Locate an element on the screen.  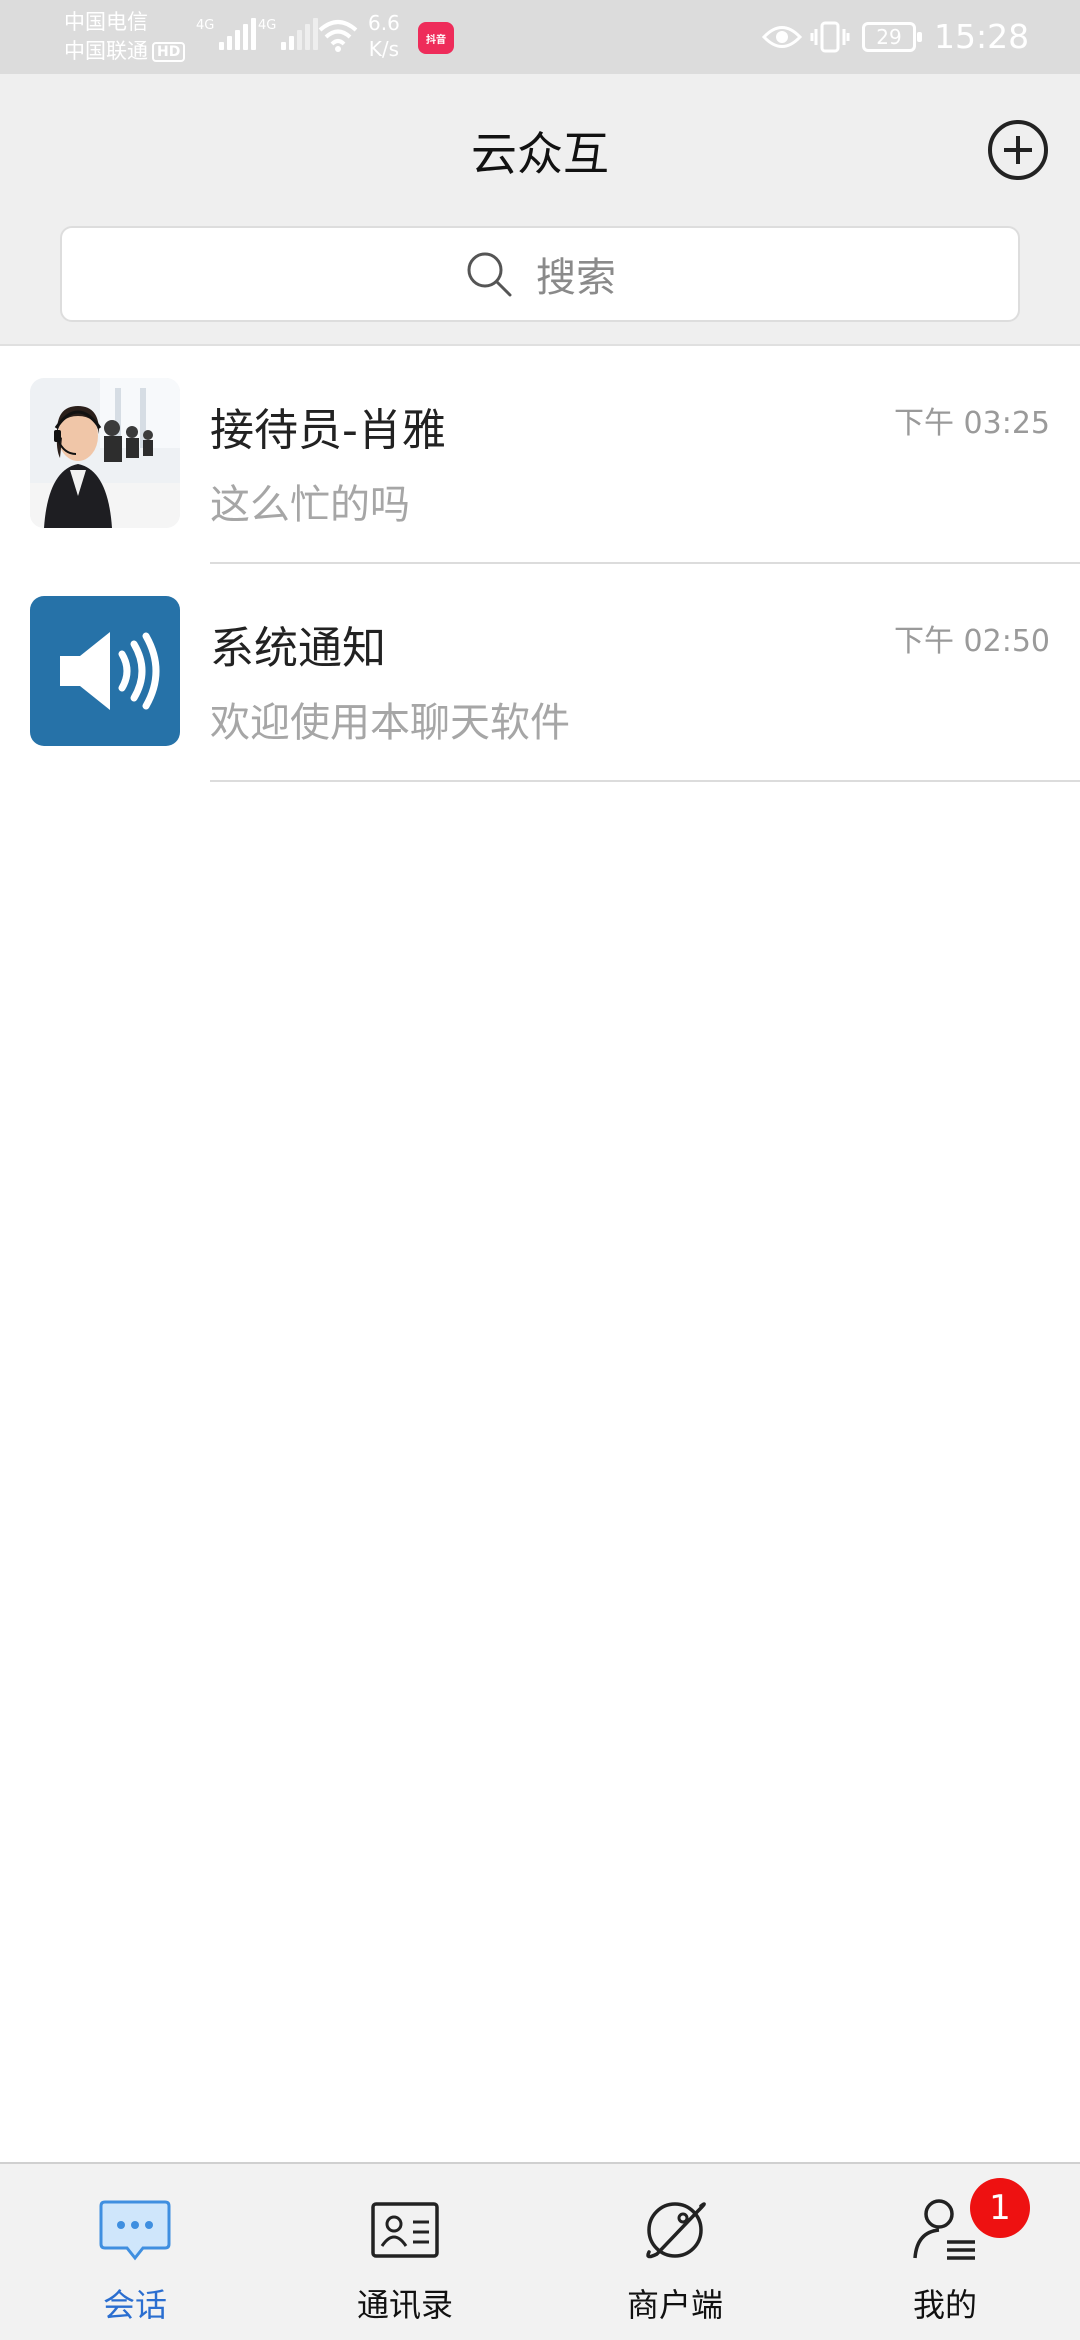
battery-indicator: 29 is located at coordinates (892, 37).